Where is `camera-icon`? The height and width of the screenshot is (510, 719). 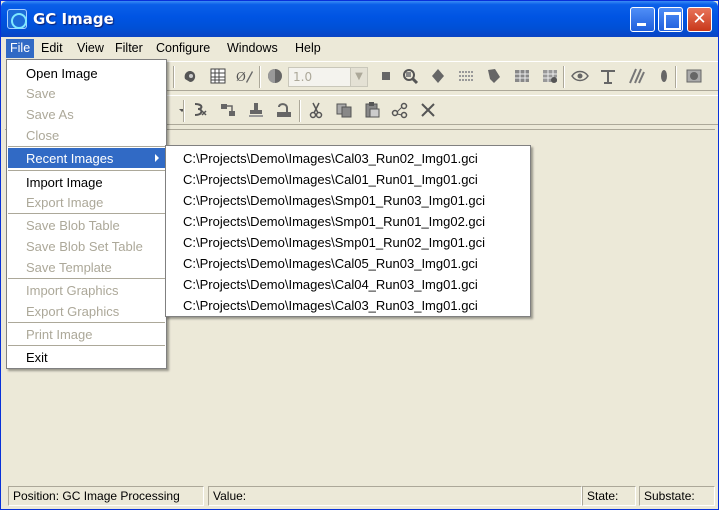 camera-icon is located at coordinates (694, 76).